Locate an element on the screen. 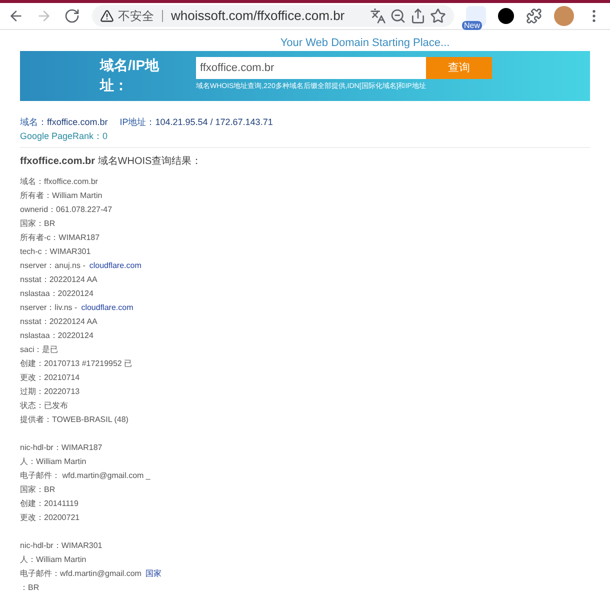 Image resolution: width=610 pixels, height=596 pixels. reload-icon is located at coordinates (72, 16).